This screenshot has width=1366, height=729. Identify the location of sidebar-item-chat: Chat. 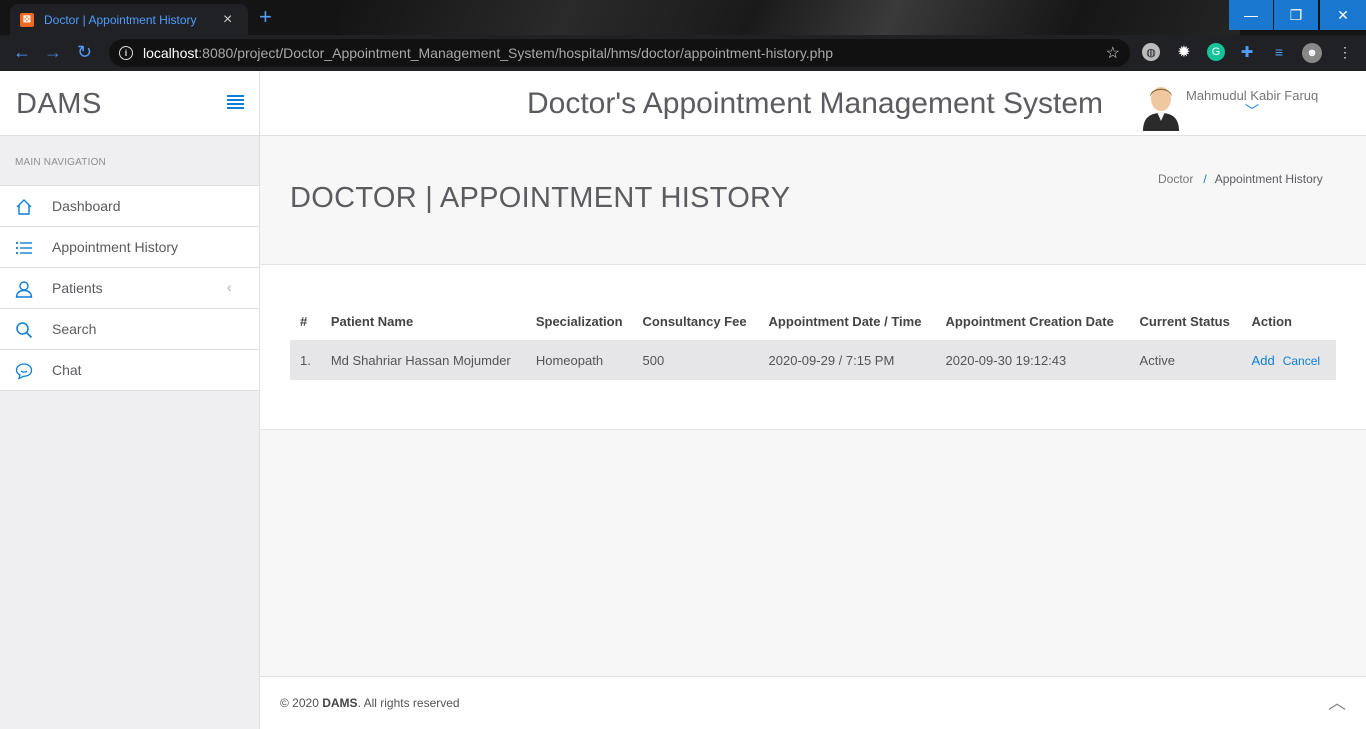
(129, 370).